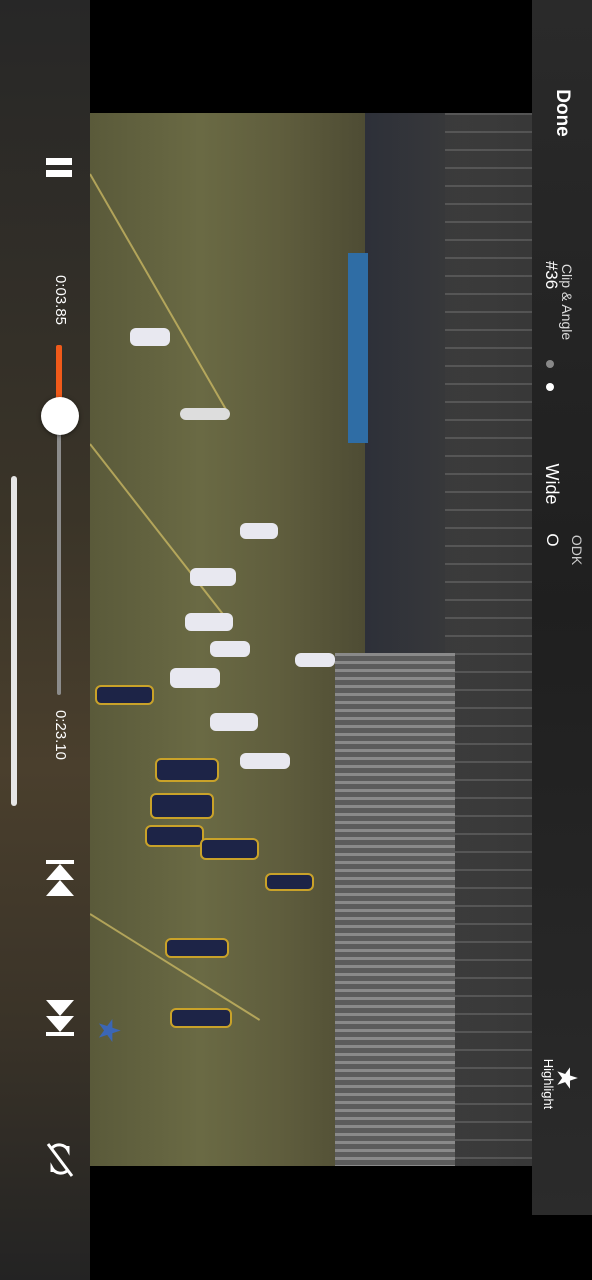 This screenshot has width=592, height=1280. Describe the element at coordinates (552, 540) in the screenshot. I see `odk-value: O` at that location.